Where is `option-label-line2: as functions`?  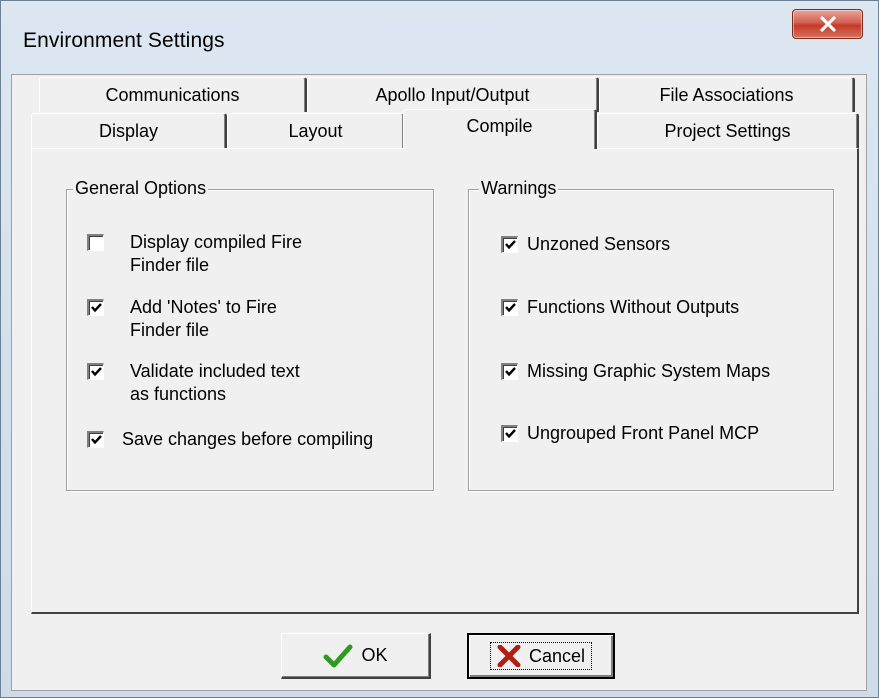
option-label-line2: as functions is located at coordinates (178, 394).